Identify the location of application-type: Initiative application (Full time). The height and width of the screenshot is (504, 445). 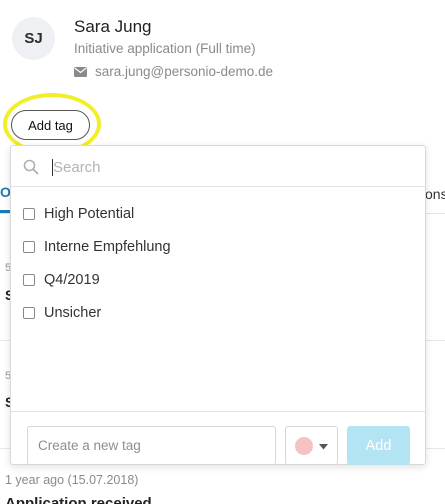
(165, 48).